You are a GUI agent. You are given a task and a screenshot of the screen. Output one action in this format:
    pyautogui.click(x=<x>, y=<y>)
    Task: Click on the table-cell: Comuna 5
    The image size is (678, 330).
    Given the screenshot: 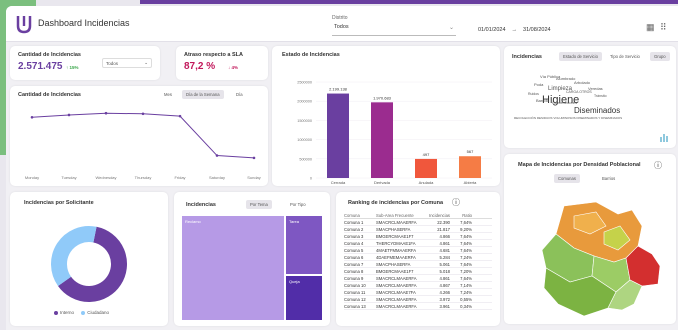 What is the action you would take?
    pyautogui.click(x=354, y=250)
    